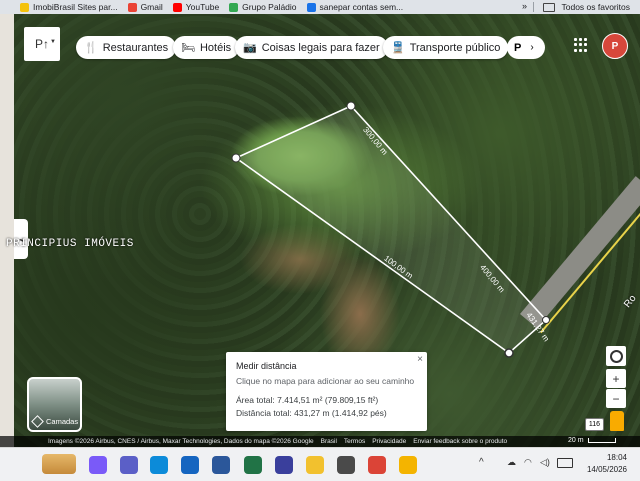 Image resolution: width=640 pixels, height=481 pixels. I want to click on chip-more-button: P ›, so click(526, 47).